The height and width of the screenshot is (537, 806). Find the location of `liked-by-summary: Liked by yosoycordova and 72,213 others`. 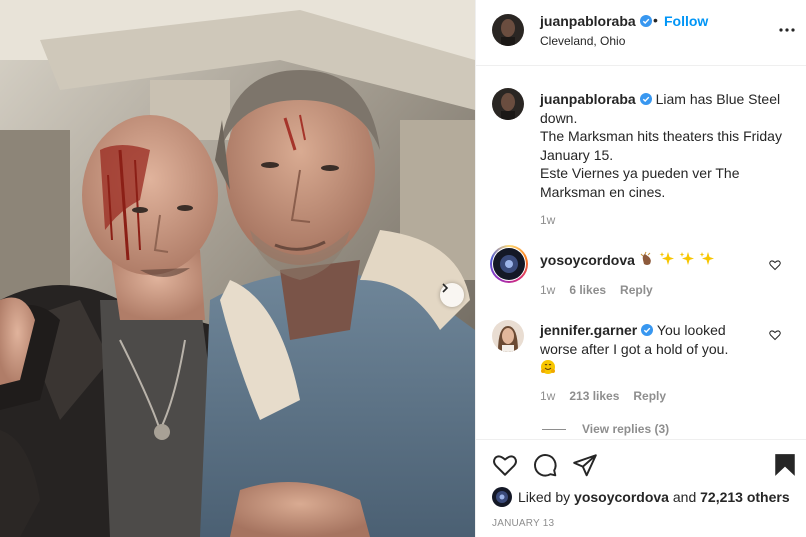

liked-by-summary: Liked by yosoycordova and 72,213 others is located at coordinates (641, 497).